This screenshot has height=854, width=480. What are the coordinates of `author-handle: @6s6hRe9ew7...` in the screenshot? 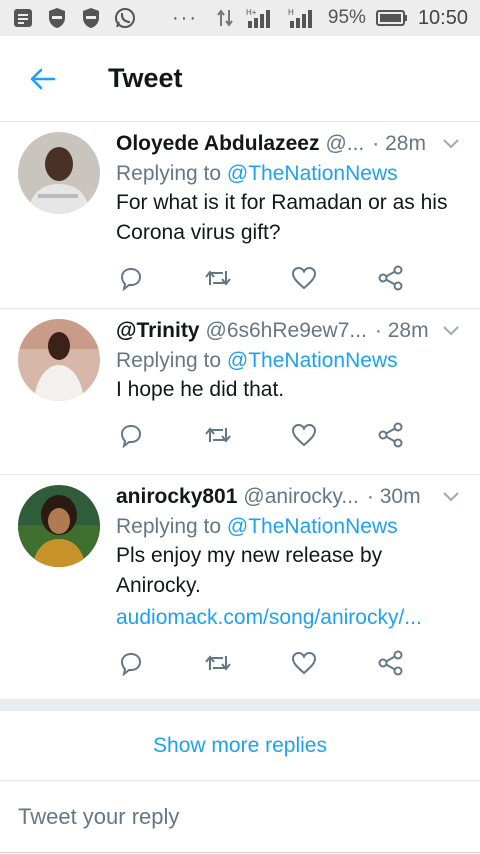 It's located at (286, 331).